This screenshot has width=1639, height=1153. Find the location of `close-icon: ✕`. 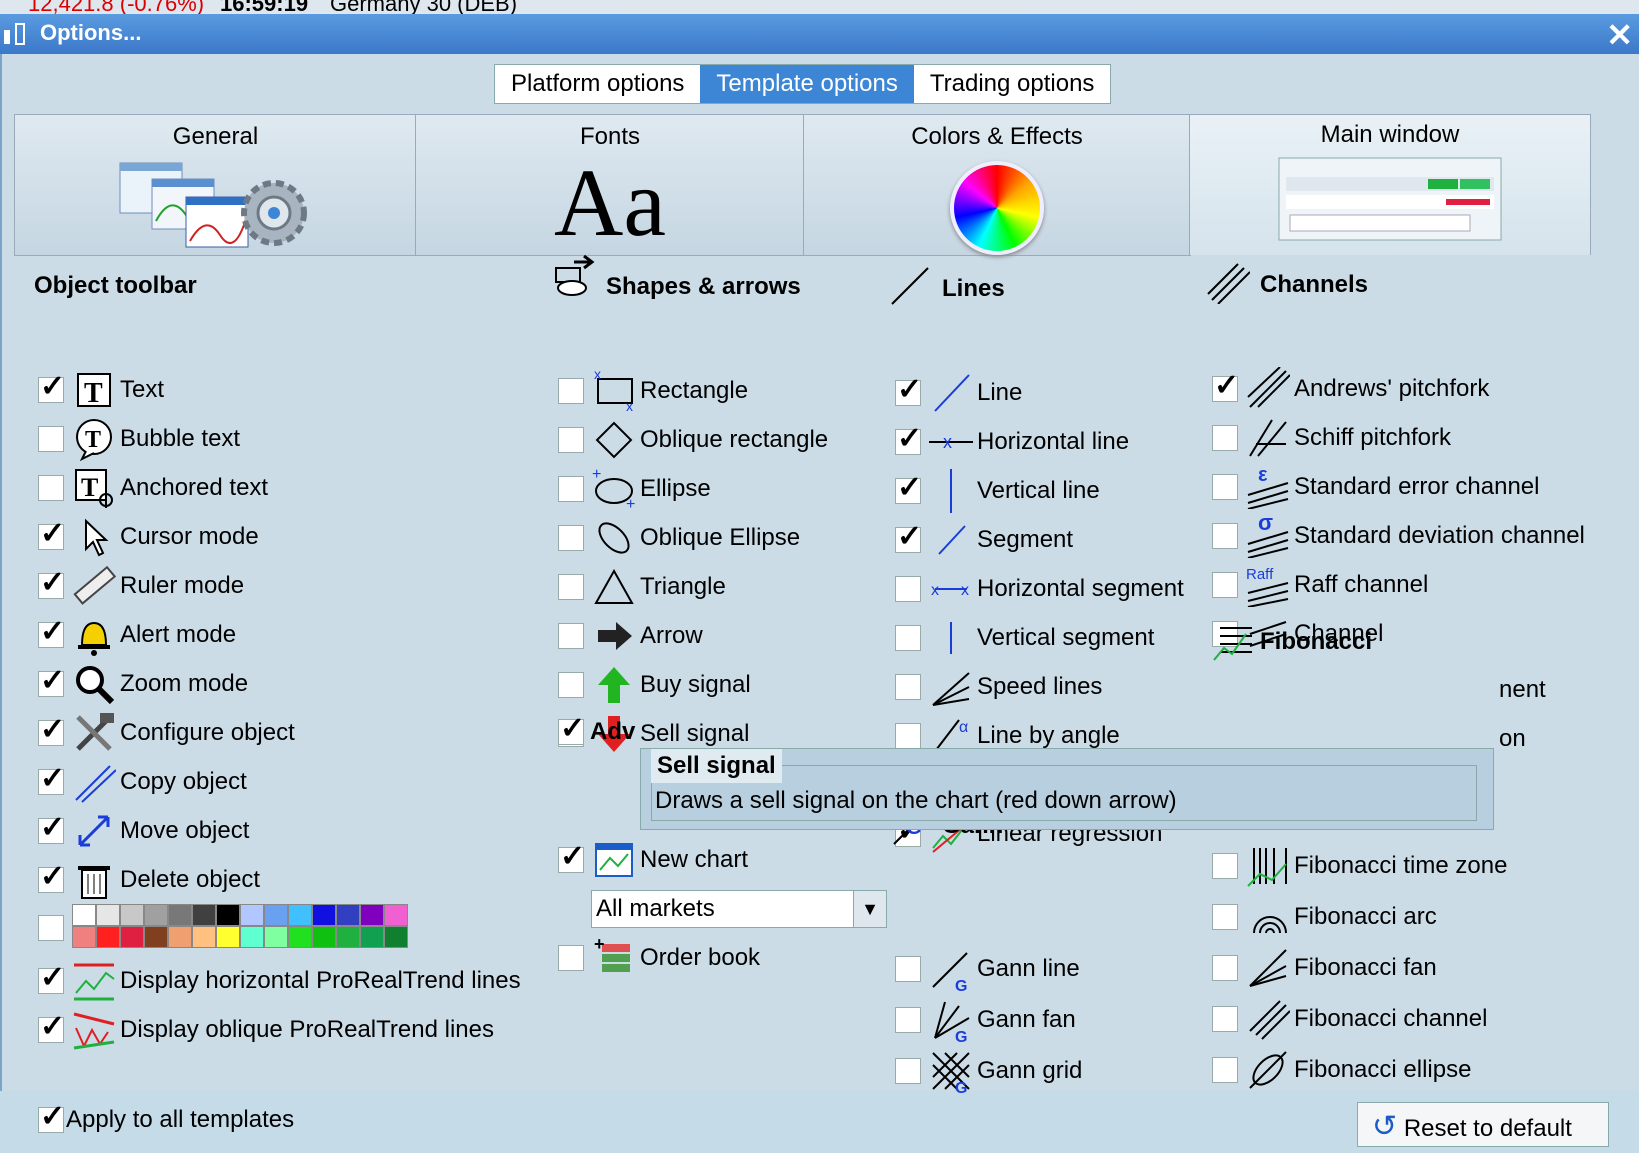

close-icon: ✕ is located at coordinates (1619, 35).